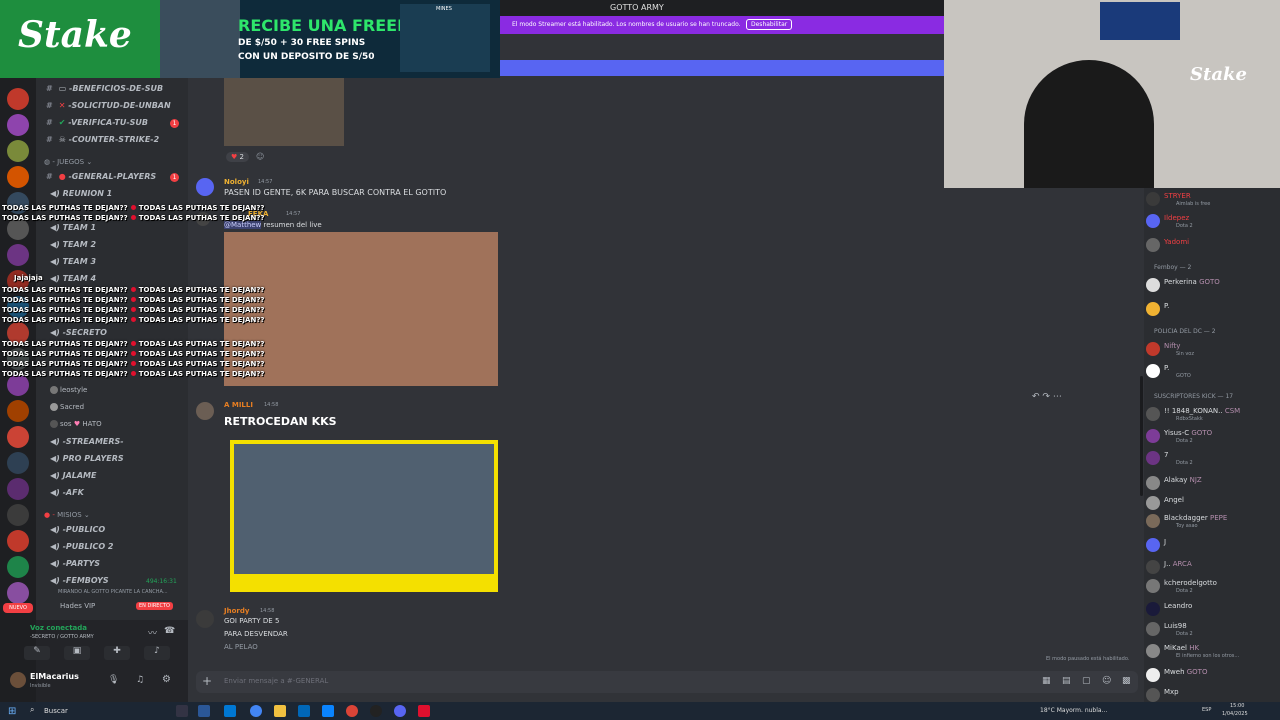 The width and height of the screenshot is (1280, 720). I want to click on member-item: Mxp, so click(1162, 695).